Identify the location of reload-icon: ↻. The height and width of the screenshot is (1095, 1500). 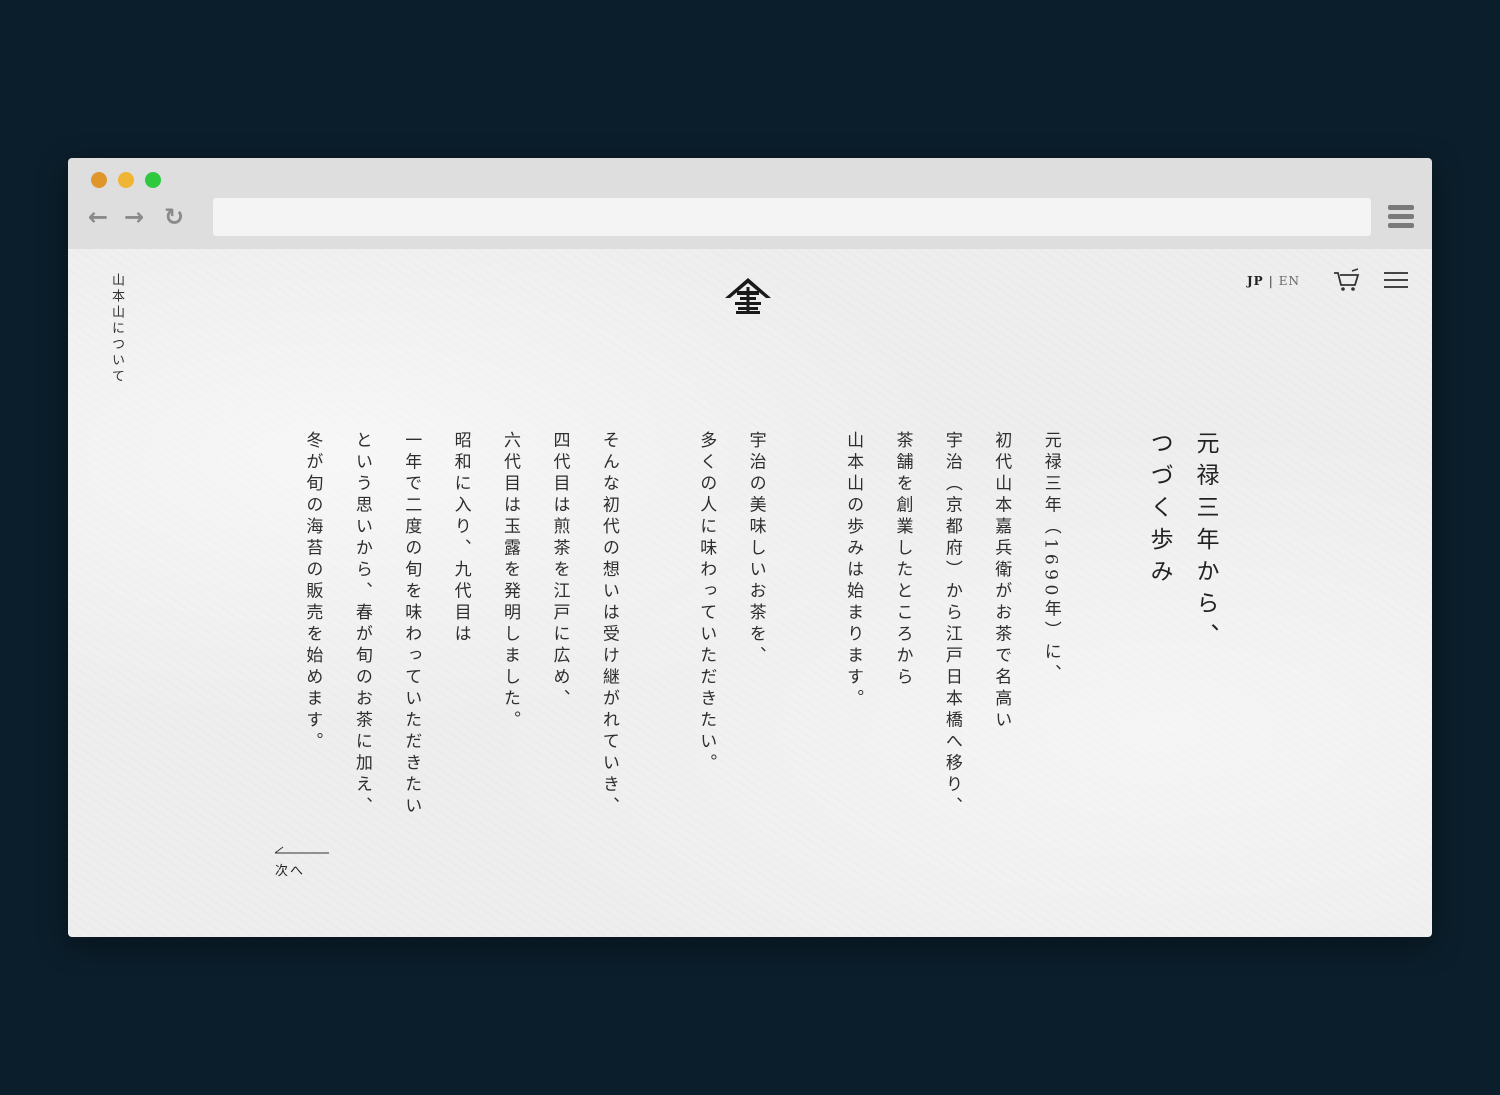
(174, 217).